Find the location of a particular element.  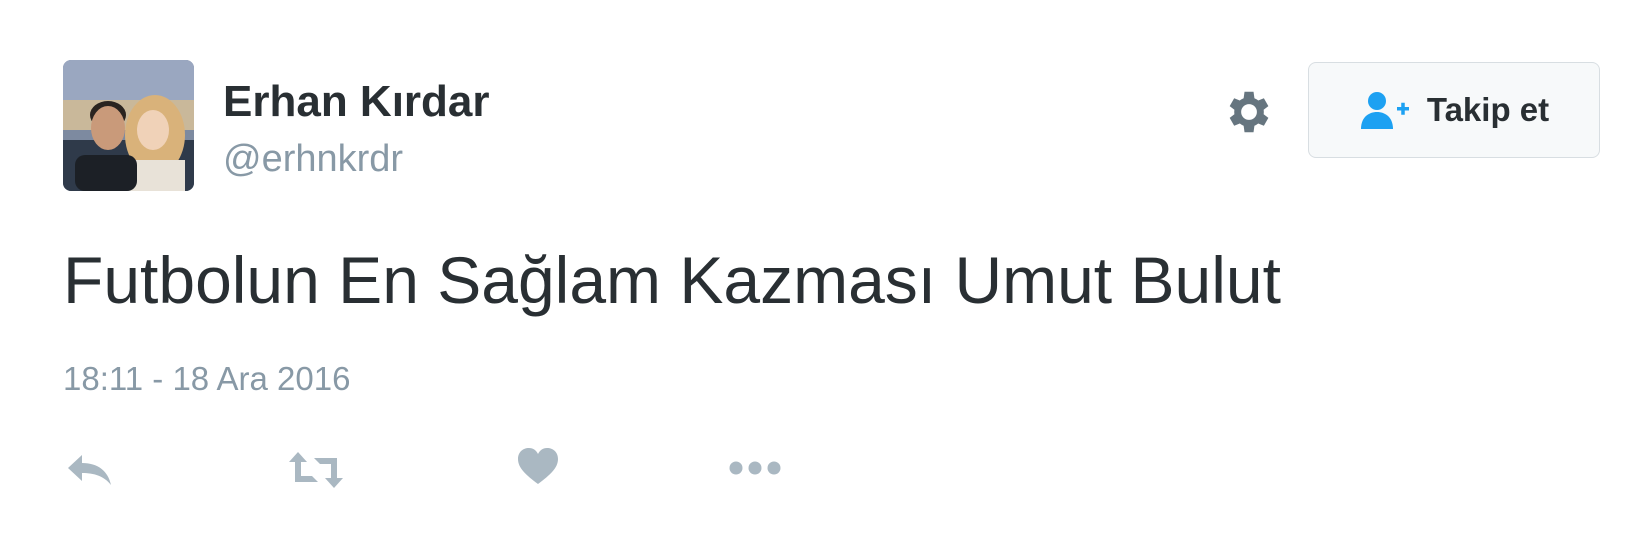

heart-icon is located at coordinates (538, 466).